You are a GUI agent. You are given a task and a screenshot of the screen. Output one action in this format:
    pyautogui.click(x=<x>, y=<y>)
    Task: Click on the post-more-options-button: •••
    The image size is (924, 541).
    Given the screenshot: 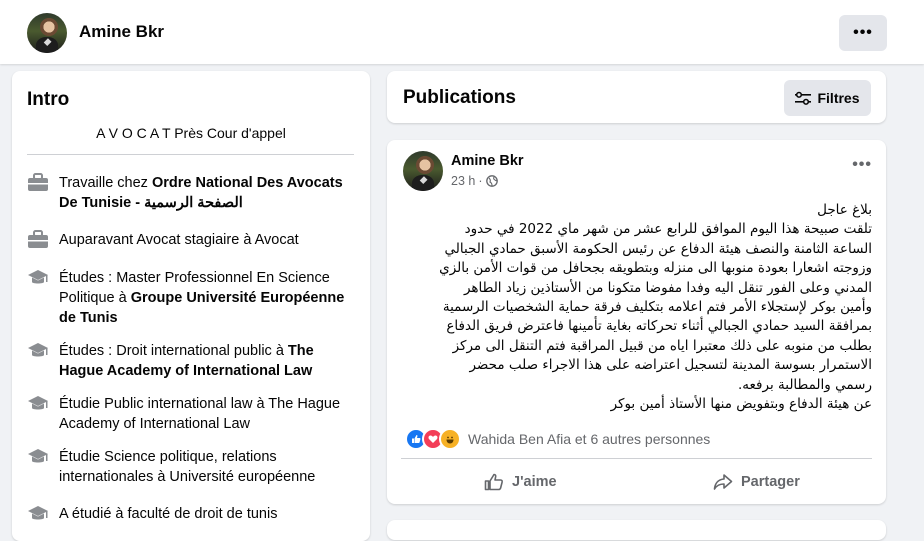 What is the action you would take?
    pyautogui.click(x=862, y=165)
    